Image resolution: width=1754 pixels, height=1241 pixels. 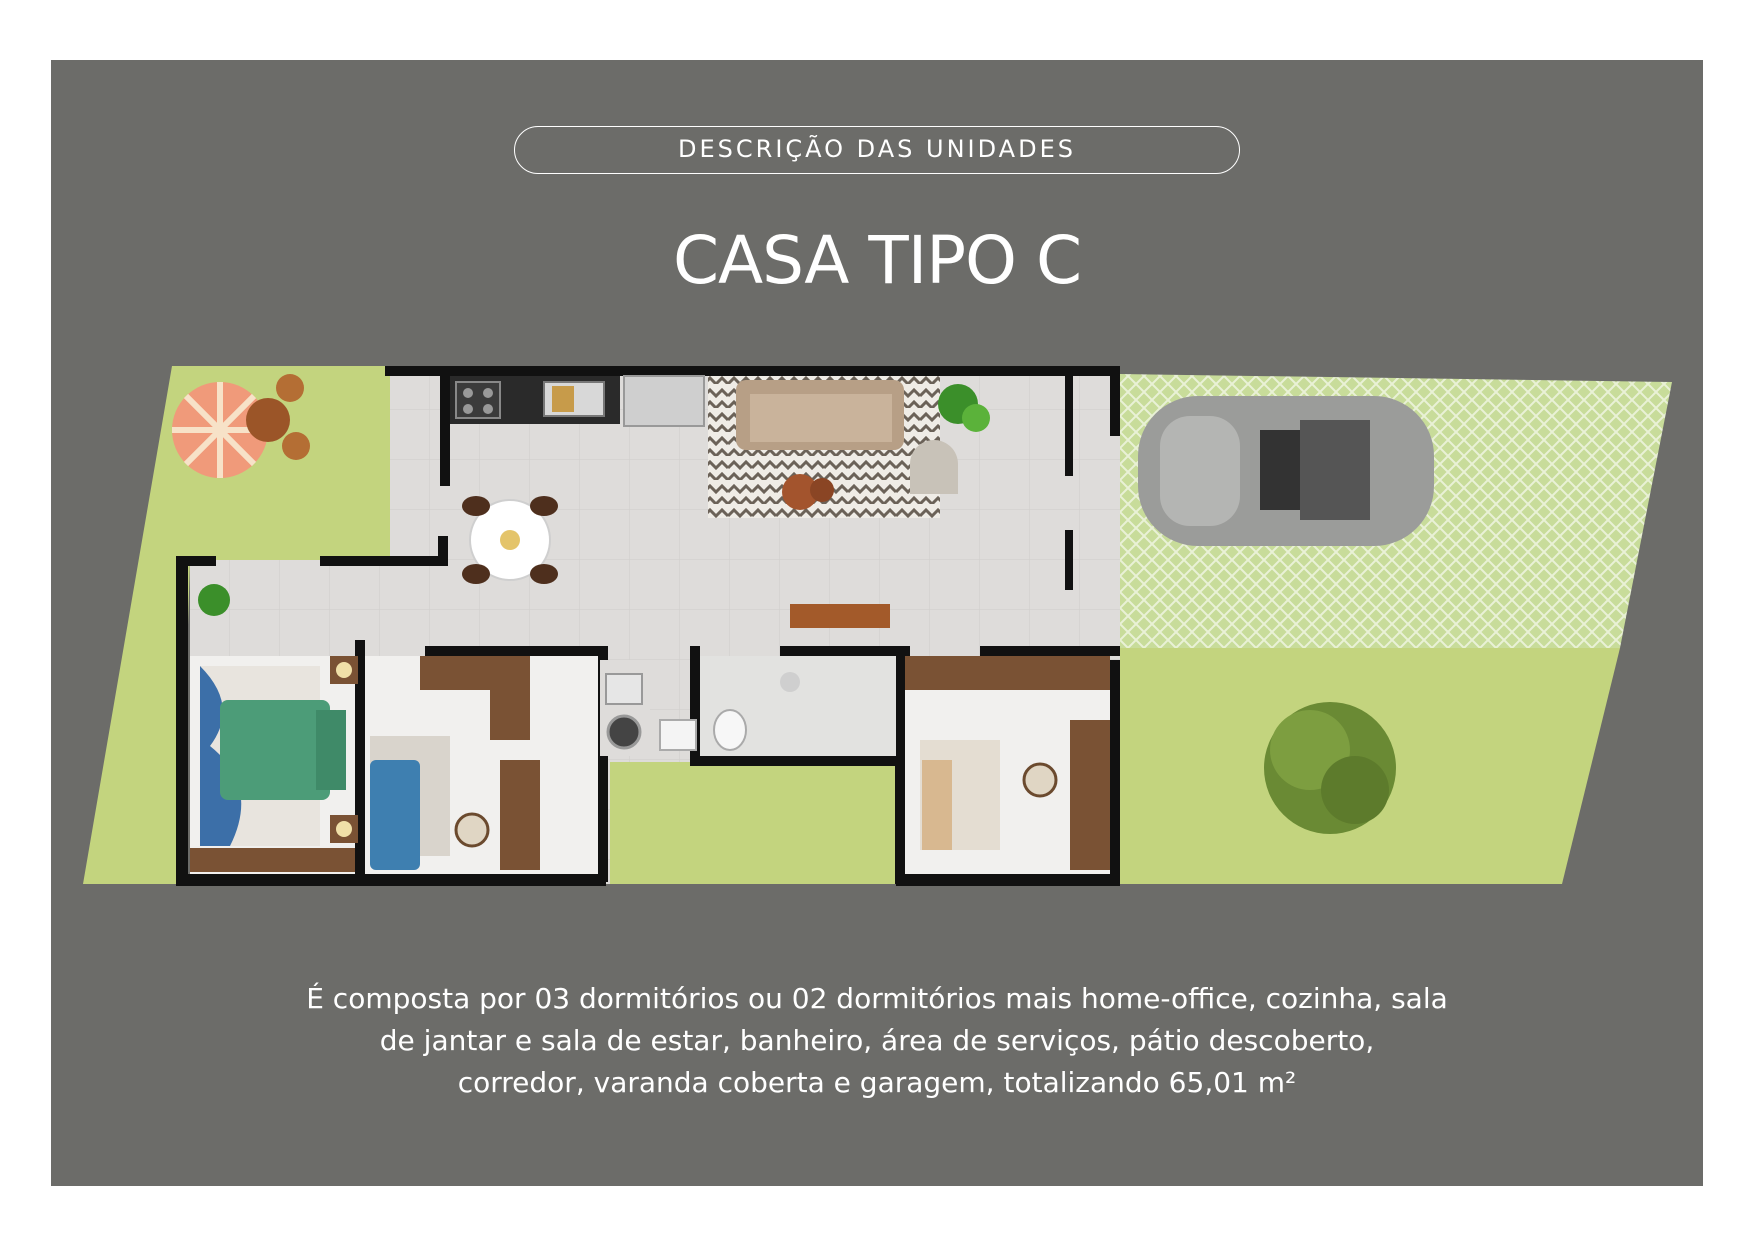 I want to click on armchair, so click(x=934, y=467).